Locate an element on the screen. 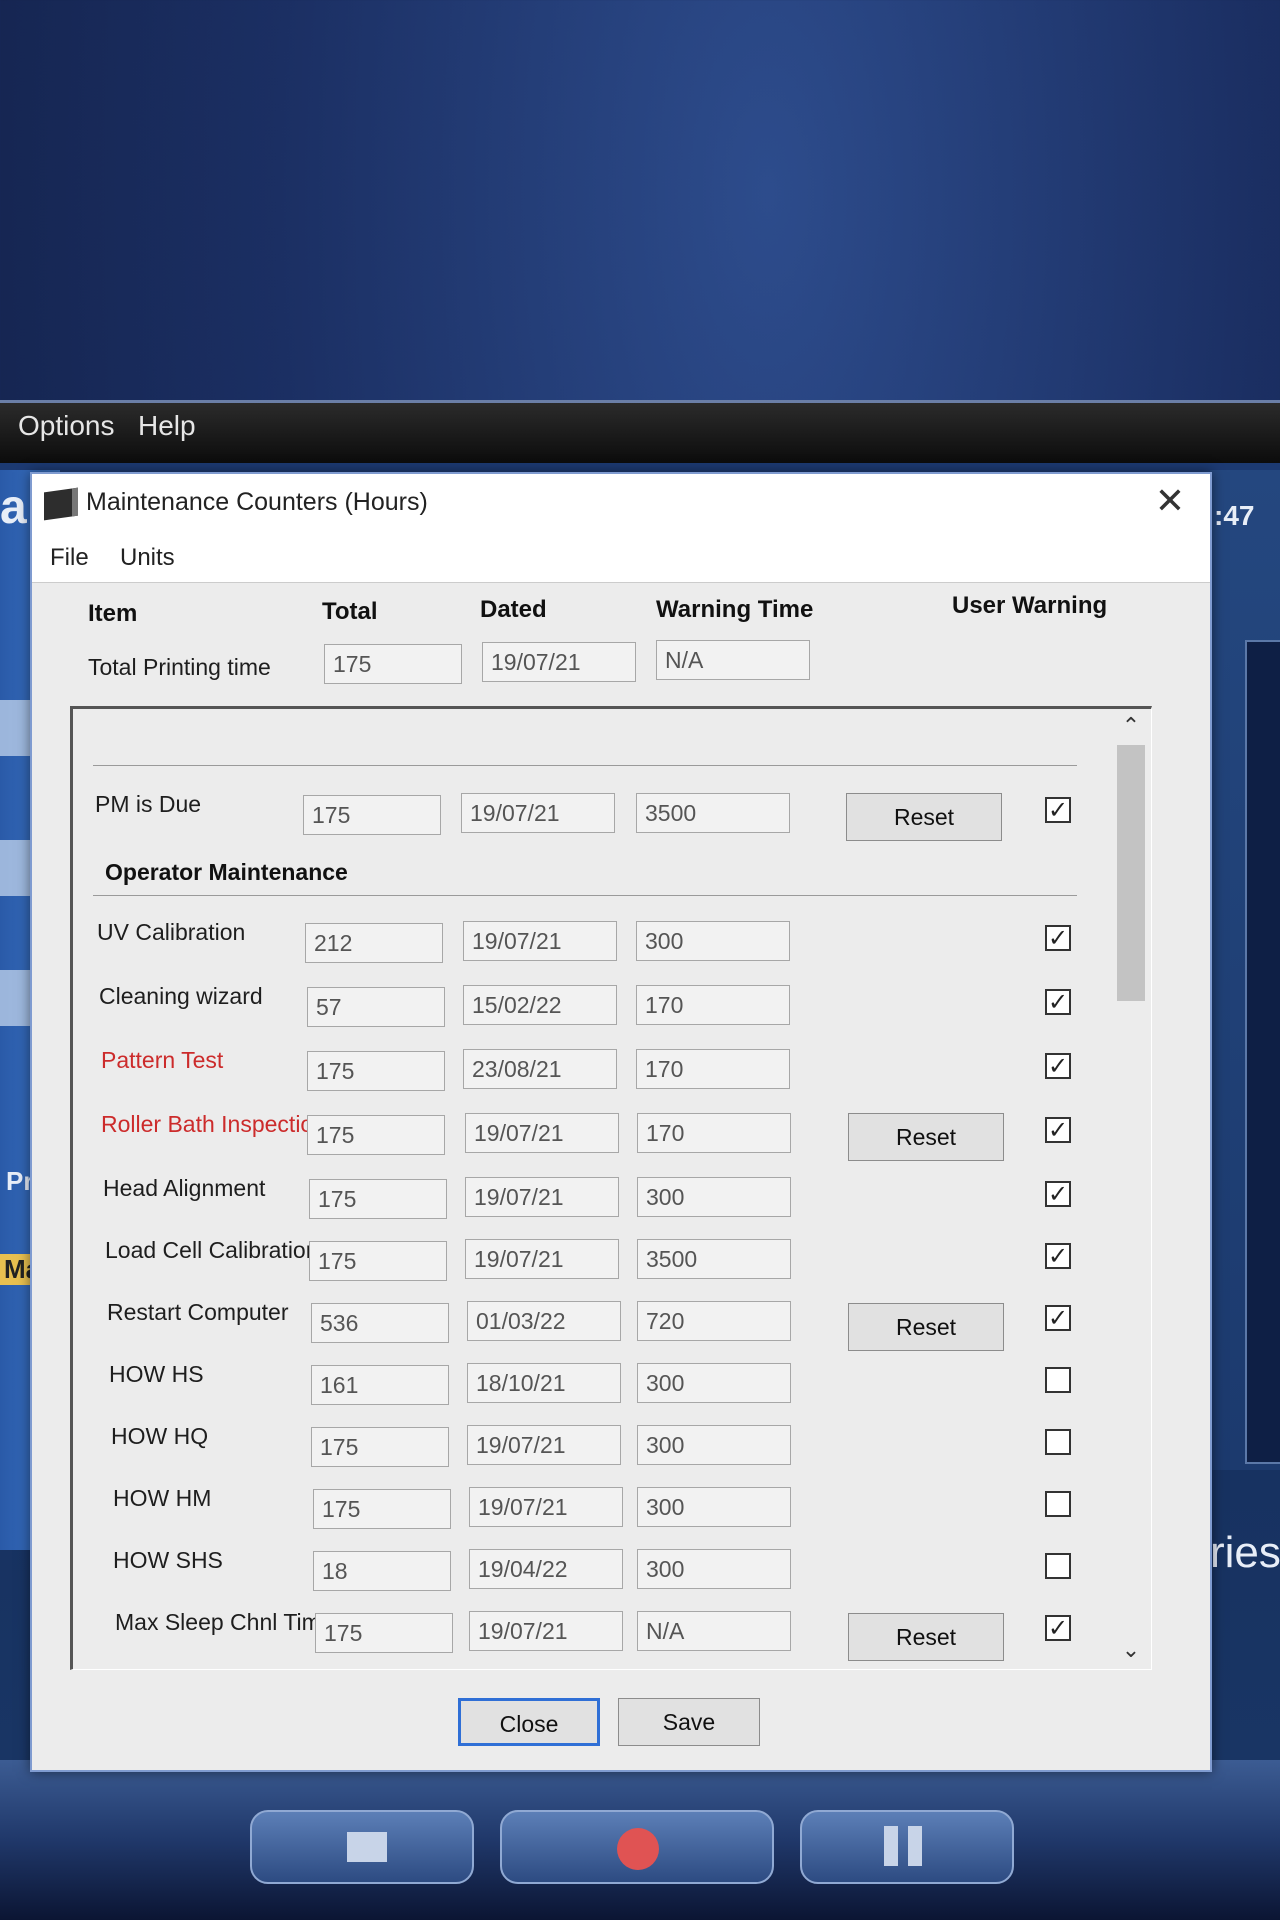 The height and width of the screenshot is (1920, 1280). vertical-scrollbar: ⌃ ⌄ is located at coordinates (1131, 1189).